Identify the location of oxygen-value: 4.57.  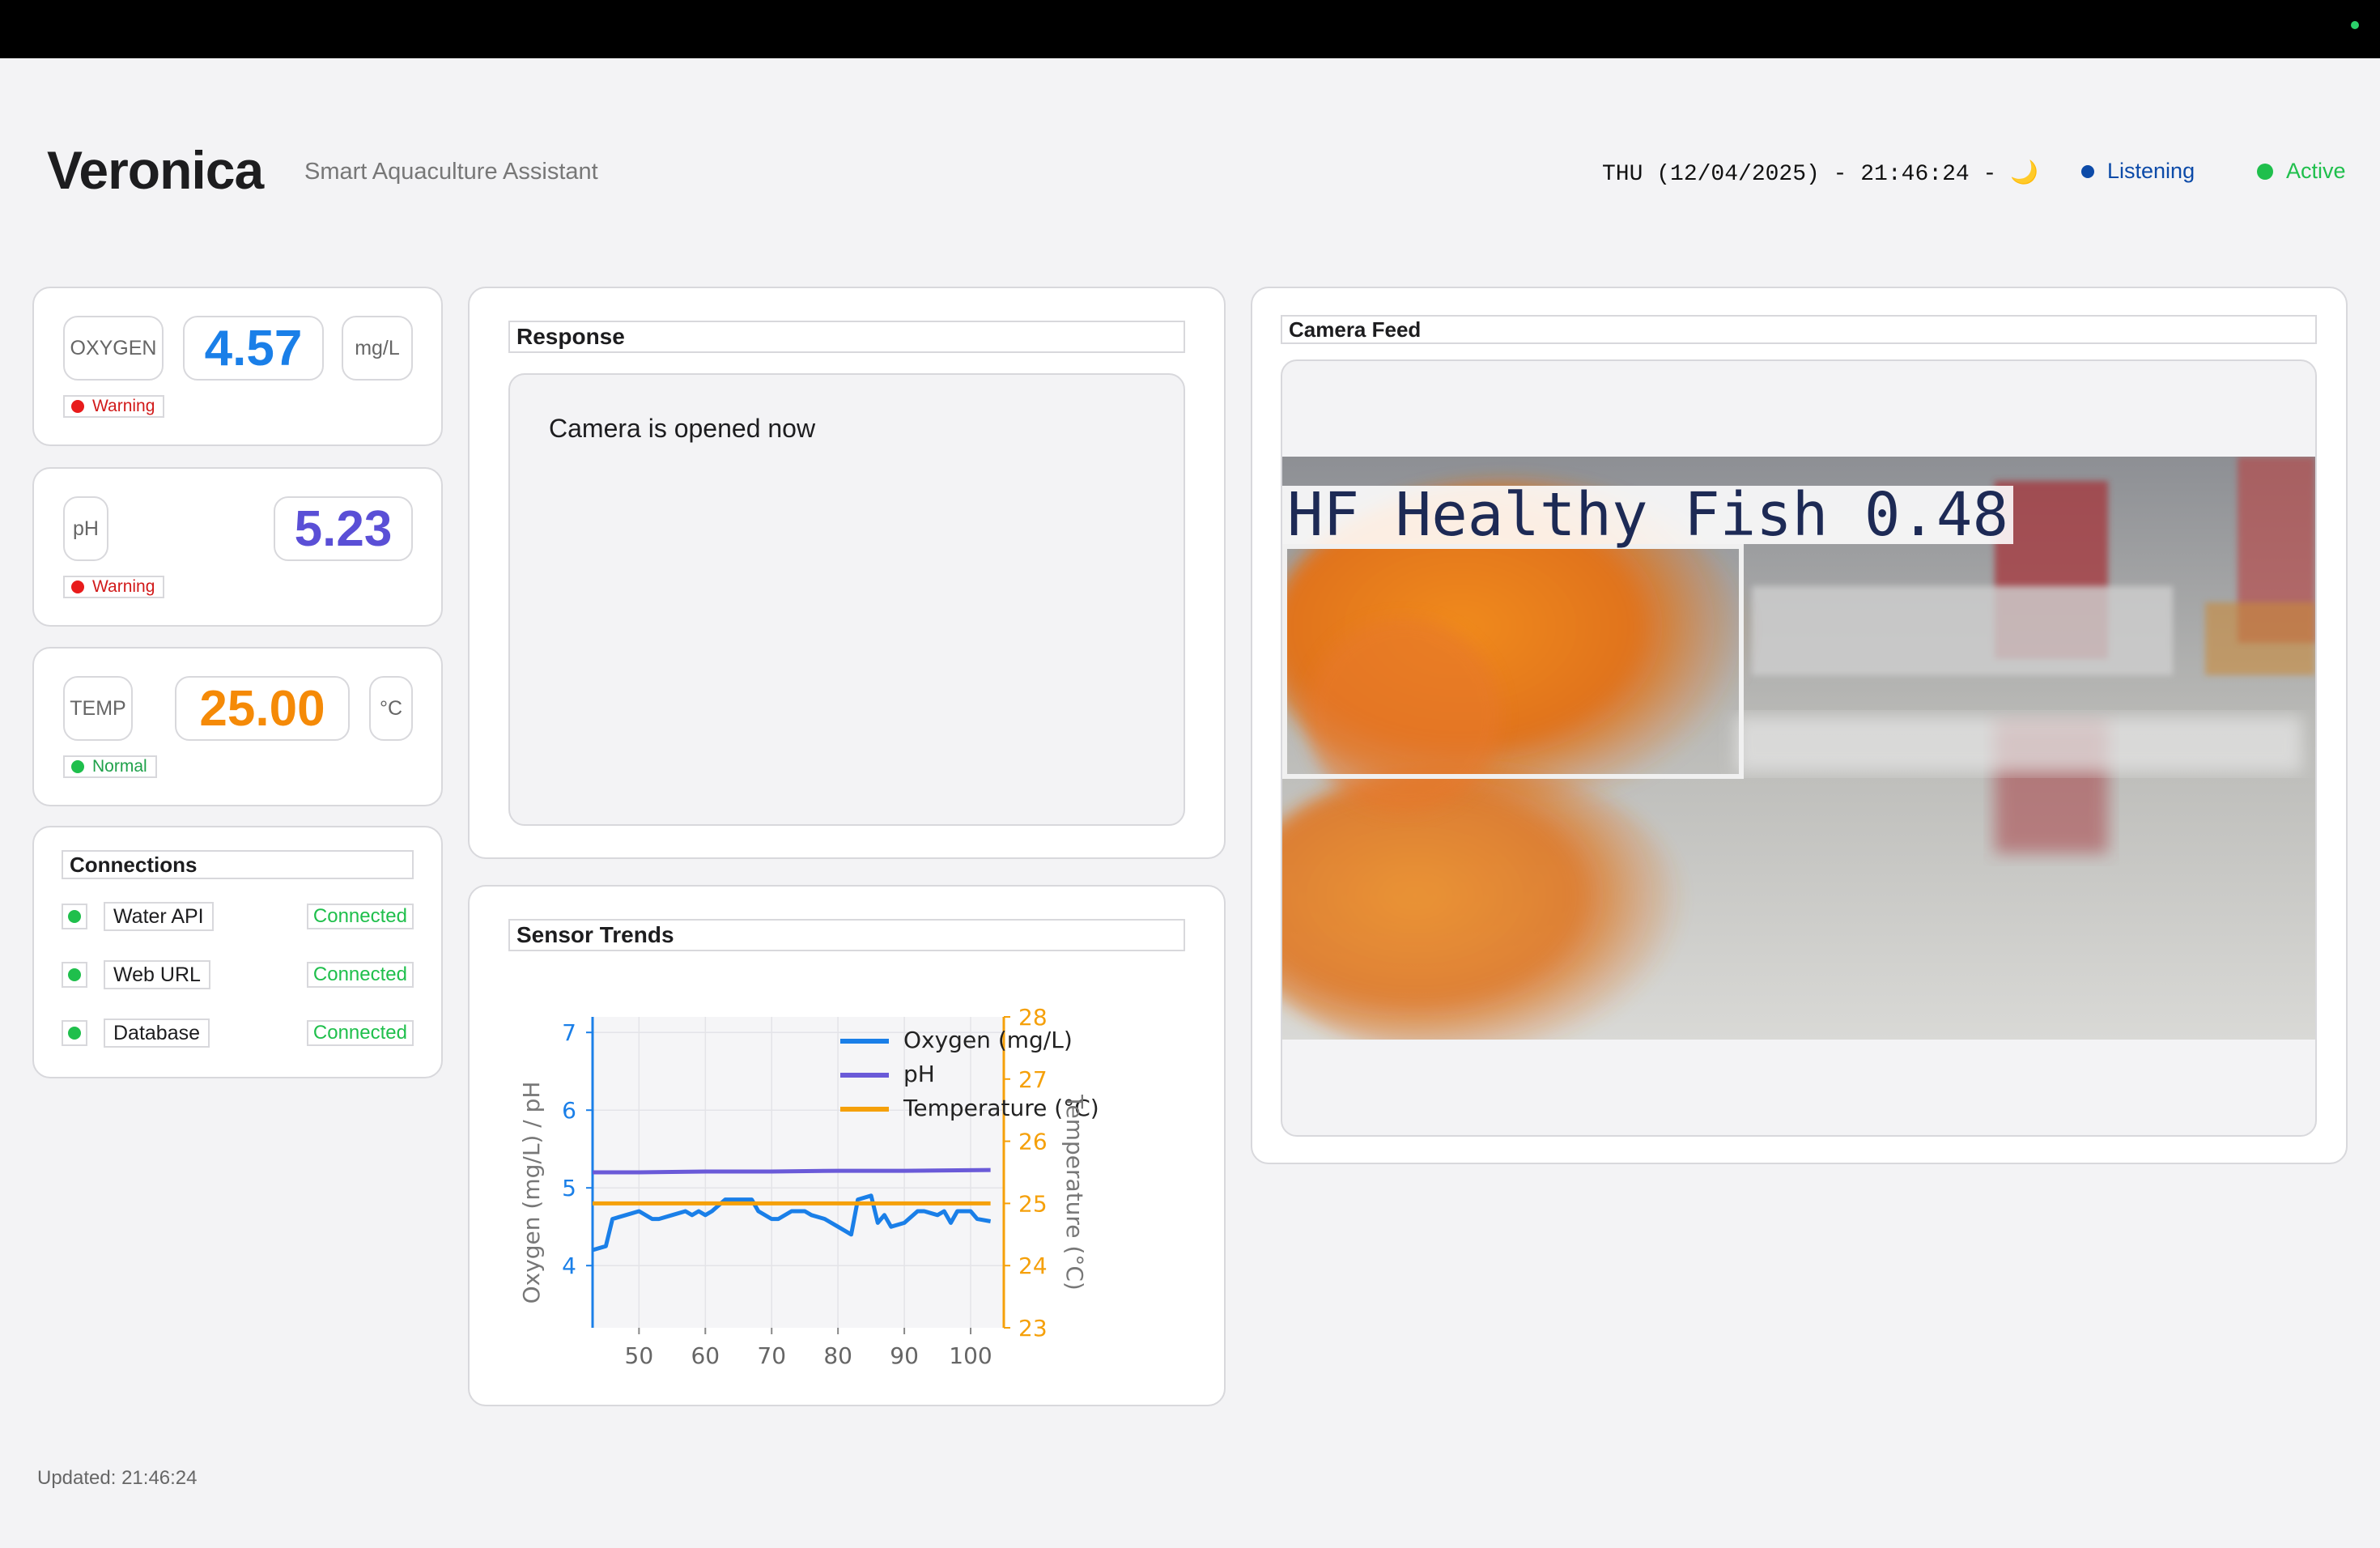
(254, 348).